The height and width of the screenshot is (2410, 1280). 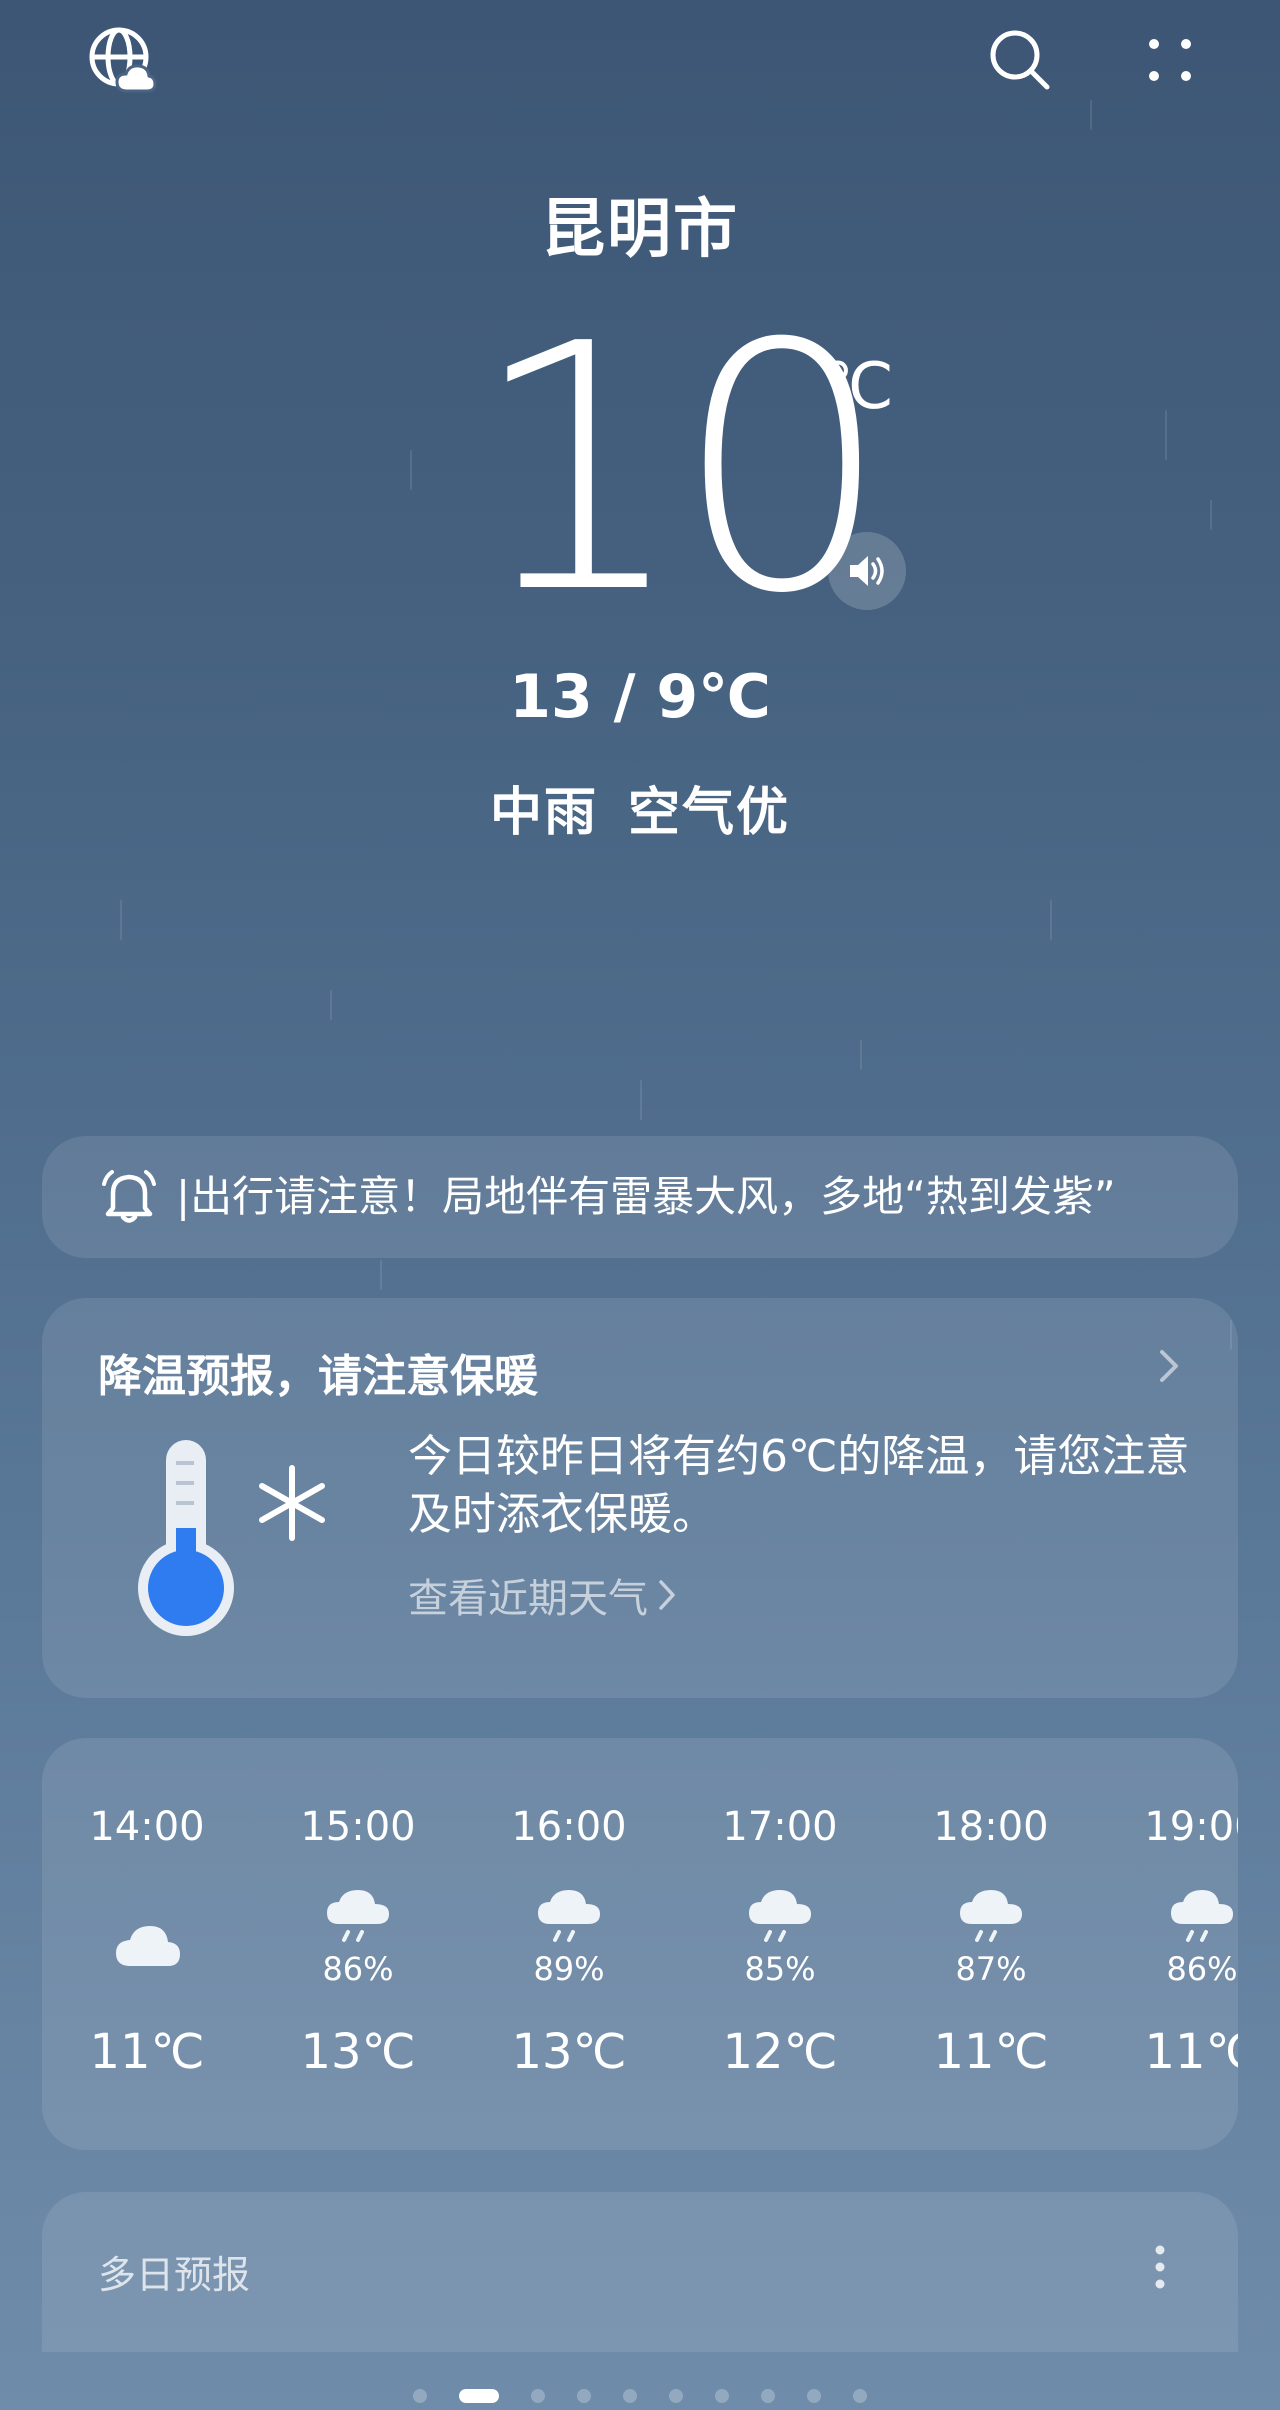 I want to click on multi-day-title: 多日预报, so click(x=174, y=2275).